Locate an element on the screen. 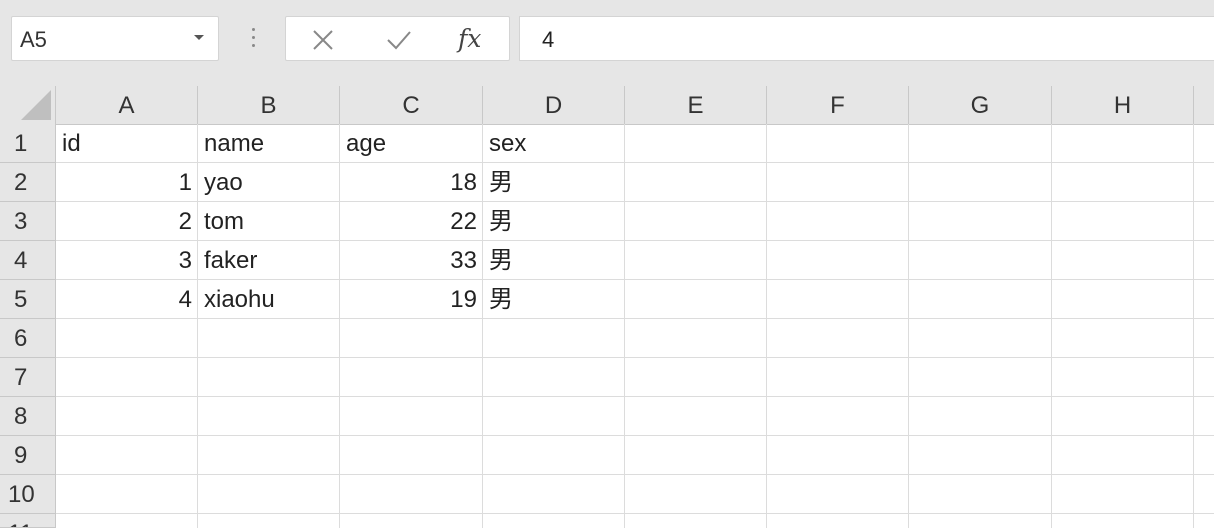 The image size is (1214, 528). cell-d4: 男 is located at coordinates (554, 260).